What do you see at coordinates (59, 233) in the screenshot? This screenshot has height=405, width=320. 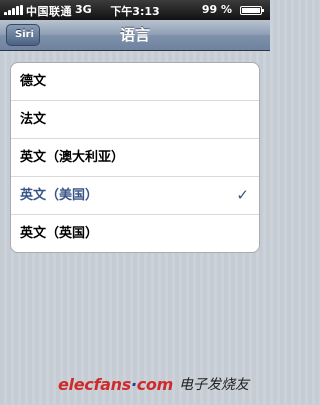 I see `language-label: 英文（英国）` at bounding box center [59, 233].